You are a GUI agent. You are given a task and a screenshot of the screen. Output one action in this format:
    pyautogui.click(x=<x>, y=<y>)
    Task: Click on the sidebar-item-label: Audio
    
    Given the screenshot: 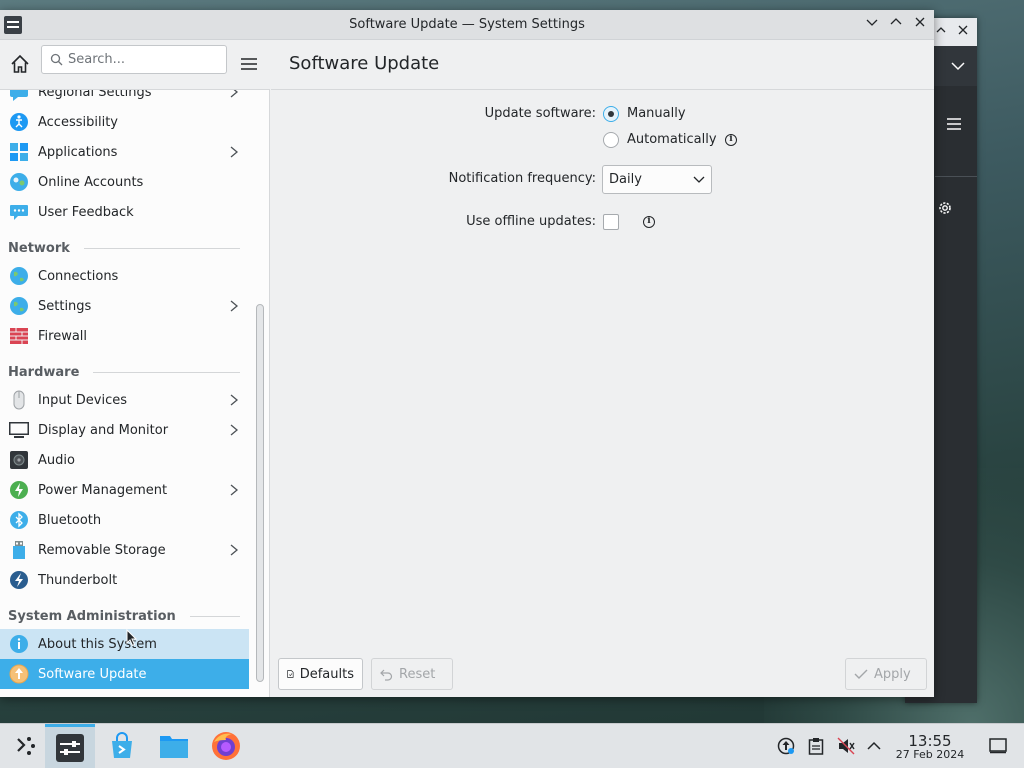 What is the action you would take?
    pyautogui.click(x=56, y=460)
    